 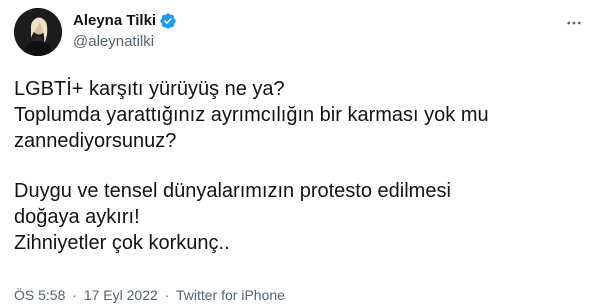 What do you see at coordinates (95, 141) in the screenshot?
I see `tweet-line: zannediyorsunuz?` at bounding box center [95, 141].